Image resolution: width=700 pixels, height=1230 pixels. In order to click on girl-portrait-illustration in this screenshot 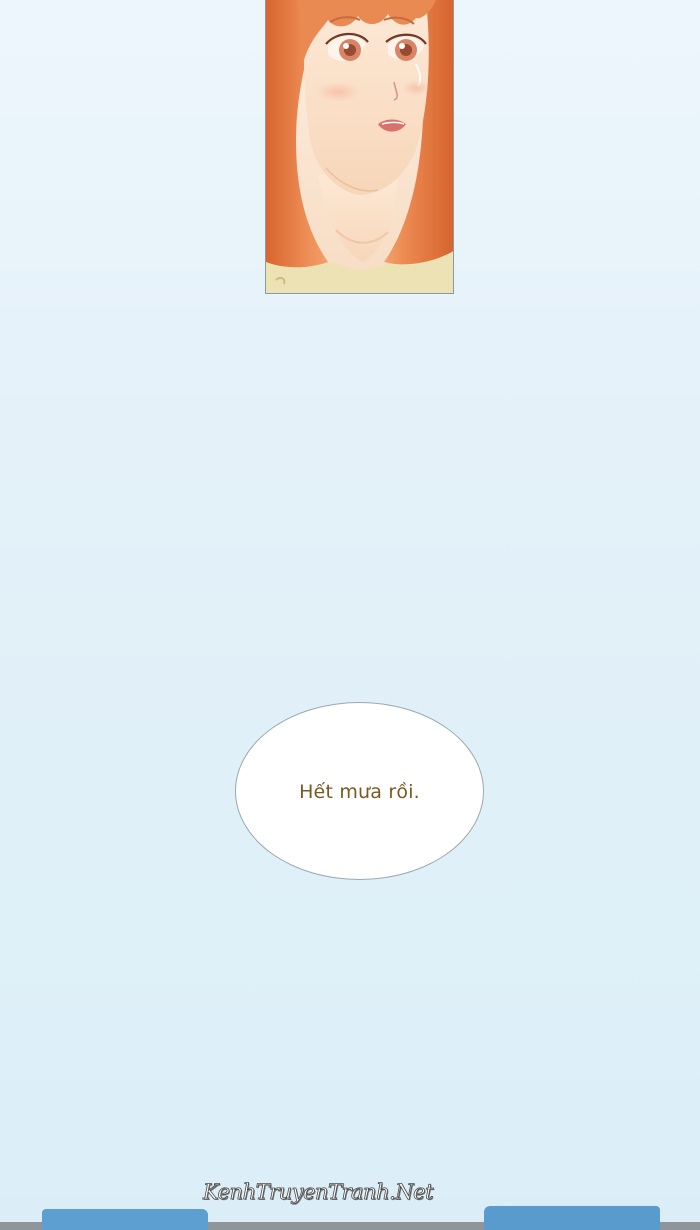, I will do `click(359, 146)`.